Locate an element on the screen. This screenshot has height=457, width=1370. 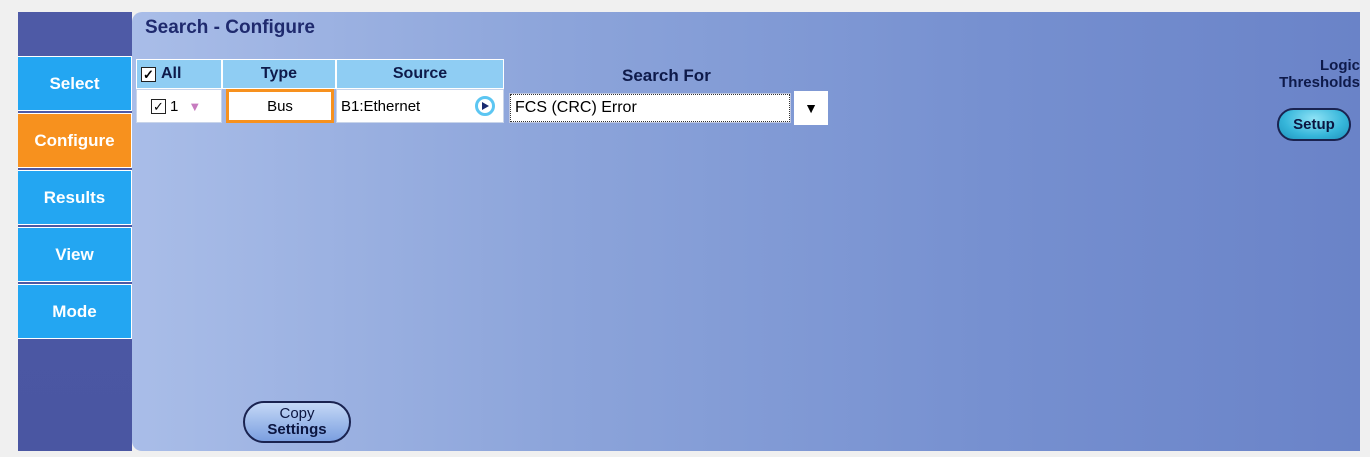
table-row-select-cell: ✓ 1 ▼ is located at coordinates (179, 106).